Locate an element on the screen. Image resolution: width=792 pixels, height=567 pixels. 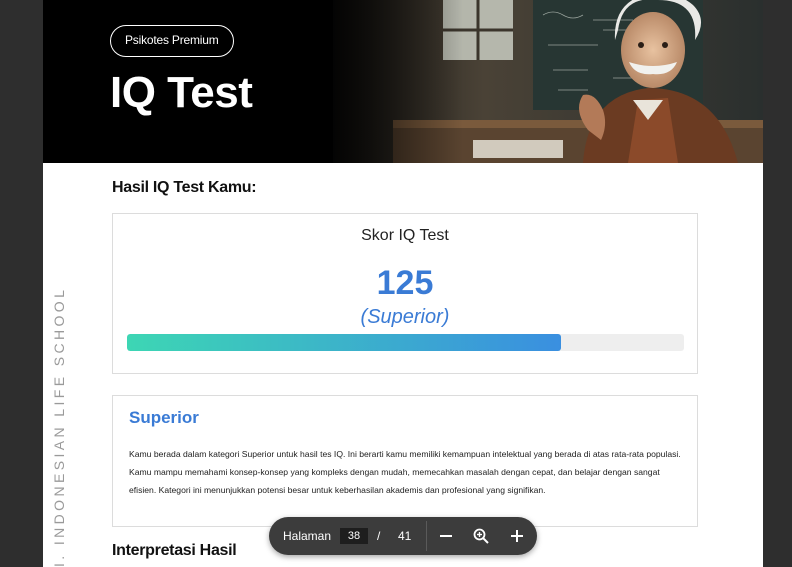
plus-icon is located at coordinates (517, 536).